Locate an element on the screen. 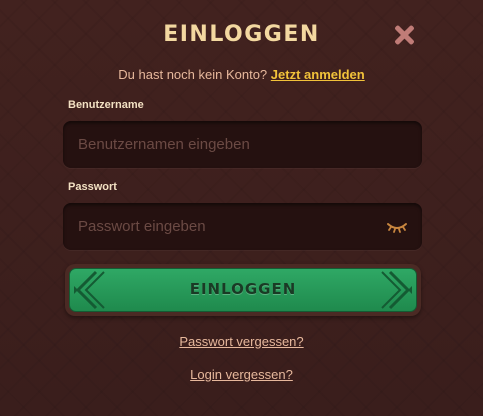 The width and height of the screenshot is (483, 416). right-ornament-icon is located at coordinates (396, 290).